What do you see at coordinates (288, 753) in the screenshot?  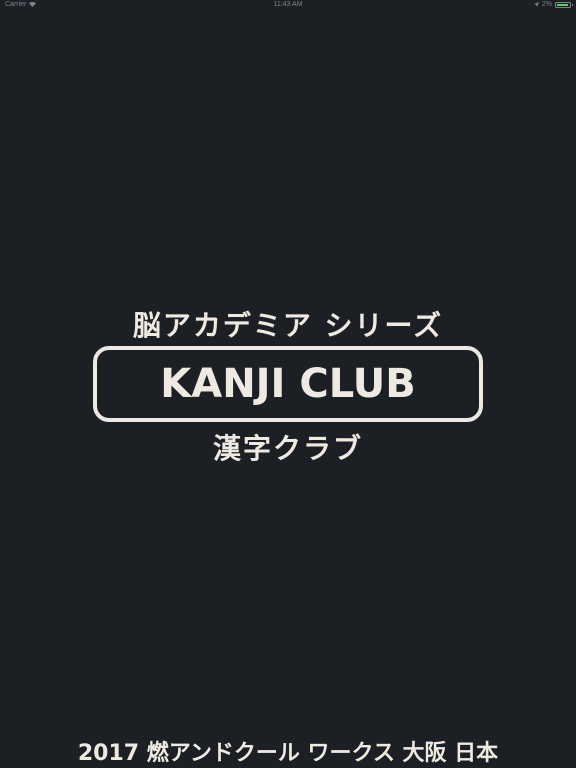 I see `footer-credit: 2017 燃アンドクール ワークス 大阪 日本` at bounding box center [288, 753].